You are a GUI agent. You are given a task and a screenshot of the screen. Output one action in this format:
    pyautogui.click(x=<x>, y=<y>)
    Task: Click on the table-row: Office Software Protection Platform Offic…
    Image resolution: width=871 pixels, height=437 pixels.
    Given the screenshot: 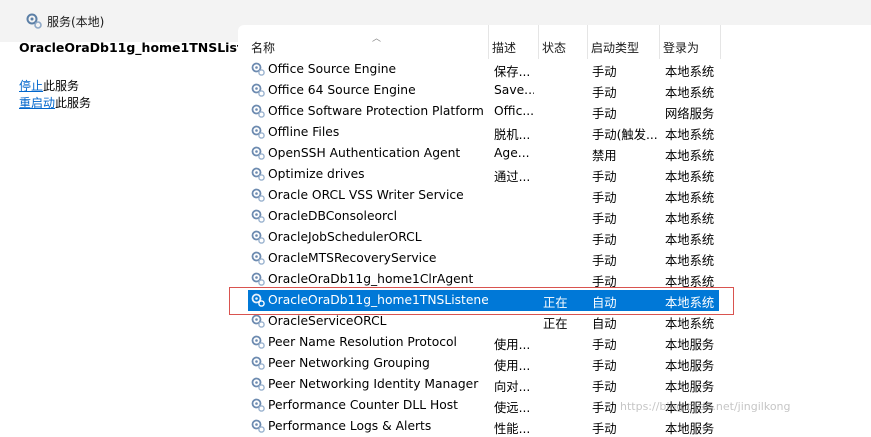 What is the action you would take?
    pyautogui.click(x=483, y=111)
    